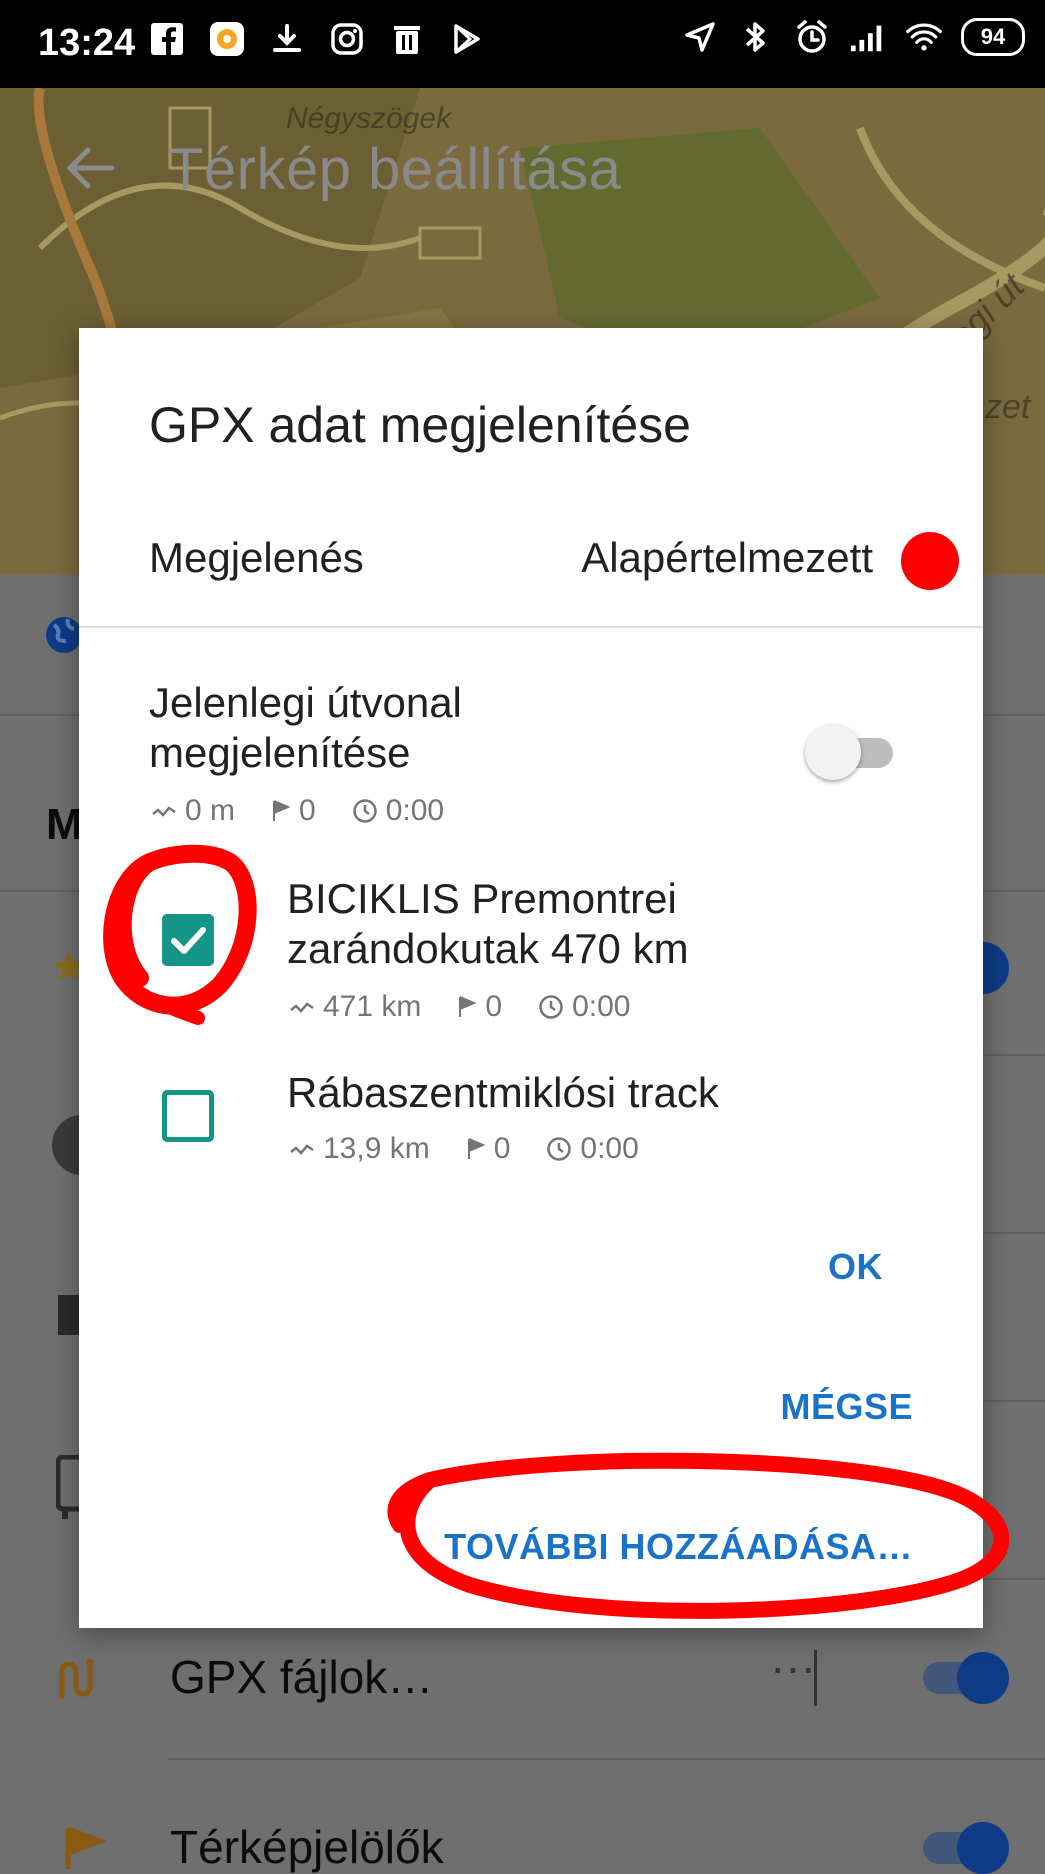  What do you see at coordinates (815, 1678) in the screenshot?
I see `divider` at bounding box center [815, 1678].